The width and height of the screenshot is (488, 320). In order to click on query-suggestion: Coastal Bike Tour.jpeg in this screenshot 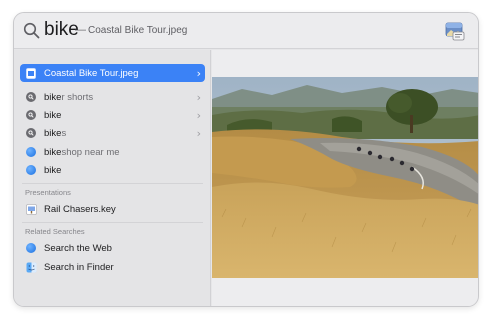, I will do `click(138, 30)`.